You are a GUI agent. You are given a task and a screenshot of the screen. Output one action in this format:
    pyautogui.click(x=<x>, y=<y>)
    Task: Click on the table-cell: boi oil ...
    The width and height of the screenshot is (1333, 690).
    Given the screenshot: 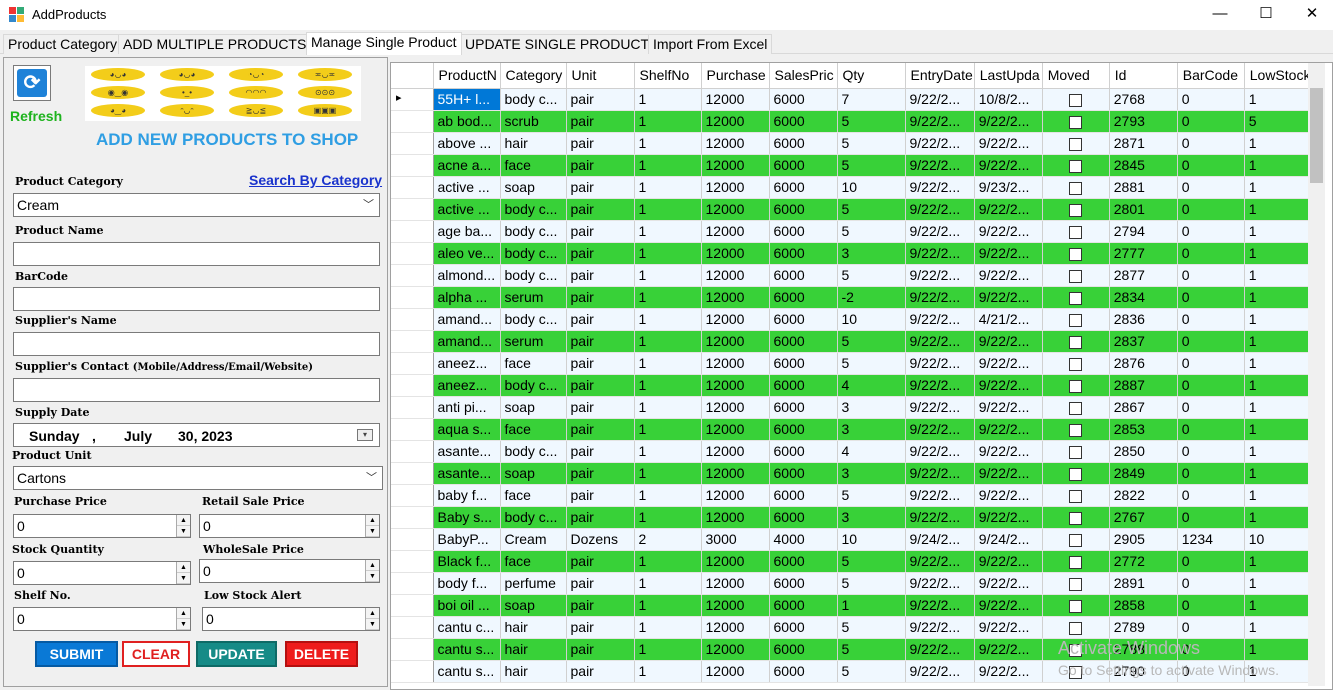 What is the action you would take?
    pyautogui.click(x=467, y=605)
    